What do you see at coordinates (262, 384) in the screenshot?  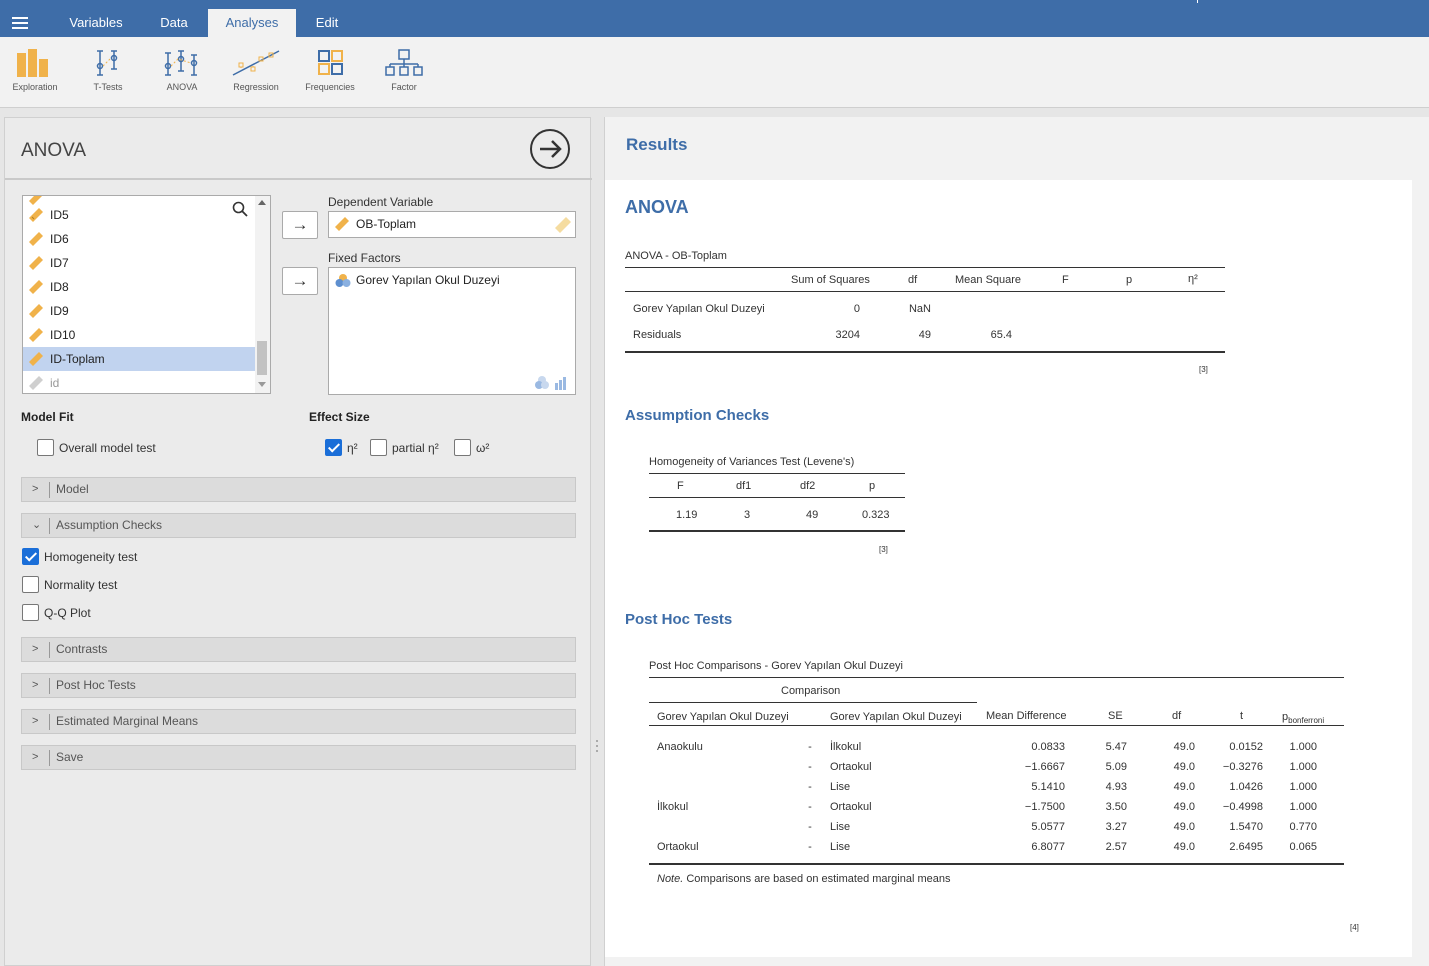 I see `scroll-down-icon` at bounding box center [262, 384].